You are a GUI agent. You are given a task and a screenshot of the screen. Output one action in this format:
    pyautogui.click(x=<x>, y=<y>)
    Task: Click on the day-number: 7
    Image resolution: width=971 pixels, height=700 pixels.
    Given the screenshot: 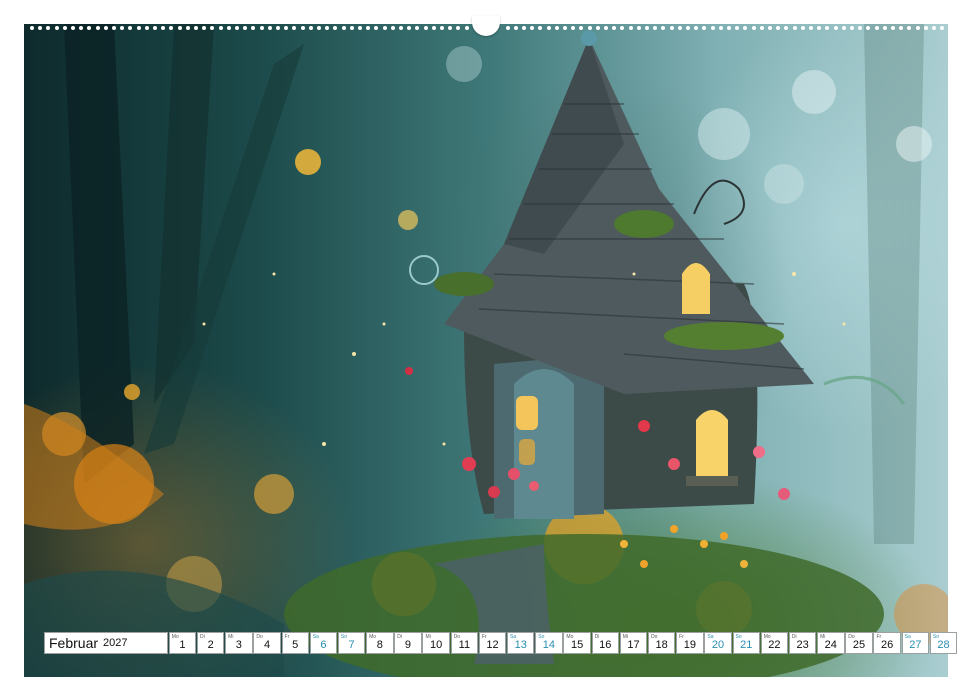 What is the action you would take?
    pyautogui.click(x=351, y=645)
    